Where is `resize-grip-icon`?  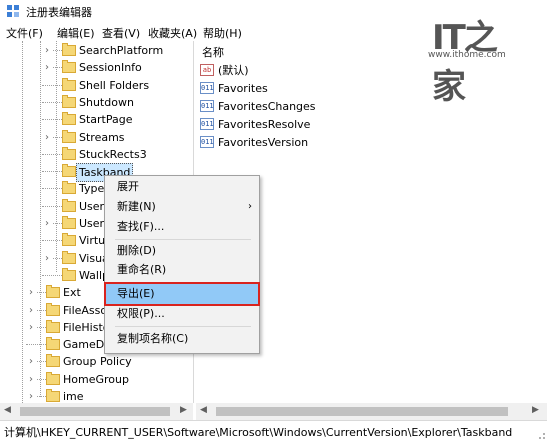
resize-grip-icon is located at coordinates (540, 434).